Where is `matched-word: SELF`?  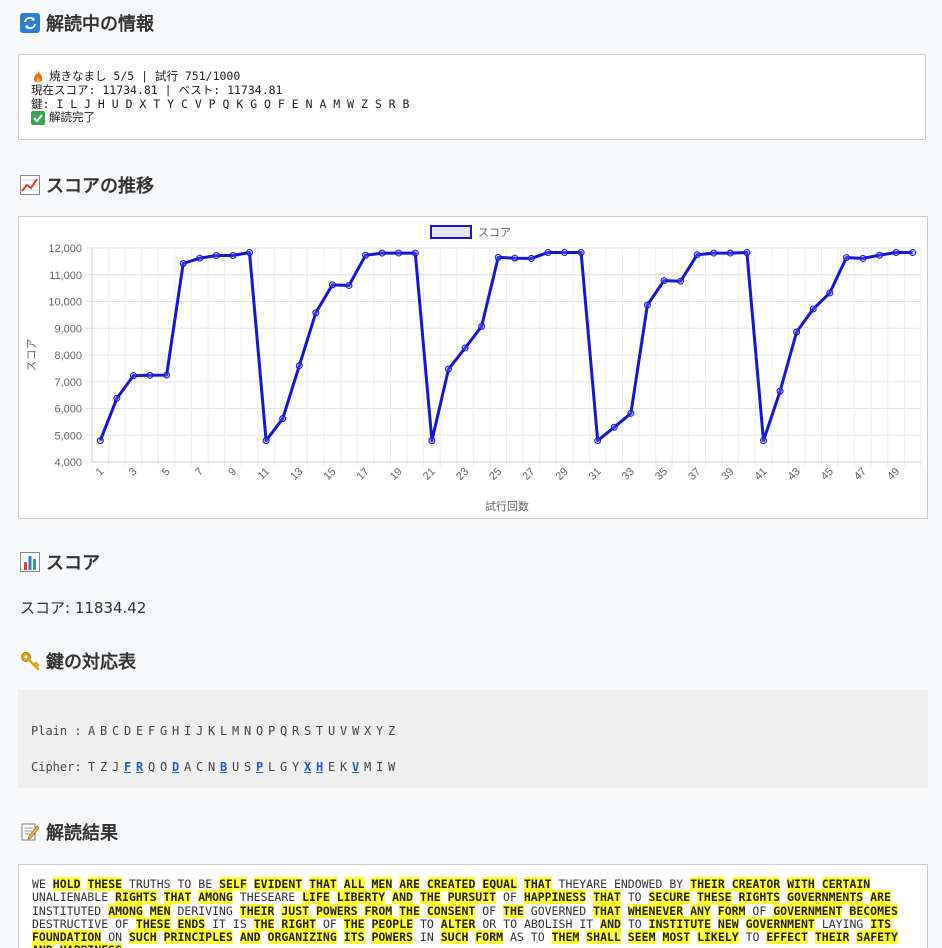 matched-word: SELF is located at coordinates (233, 884).